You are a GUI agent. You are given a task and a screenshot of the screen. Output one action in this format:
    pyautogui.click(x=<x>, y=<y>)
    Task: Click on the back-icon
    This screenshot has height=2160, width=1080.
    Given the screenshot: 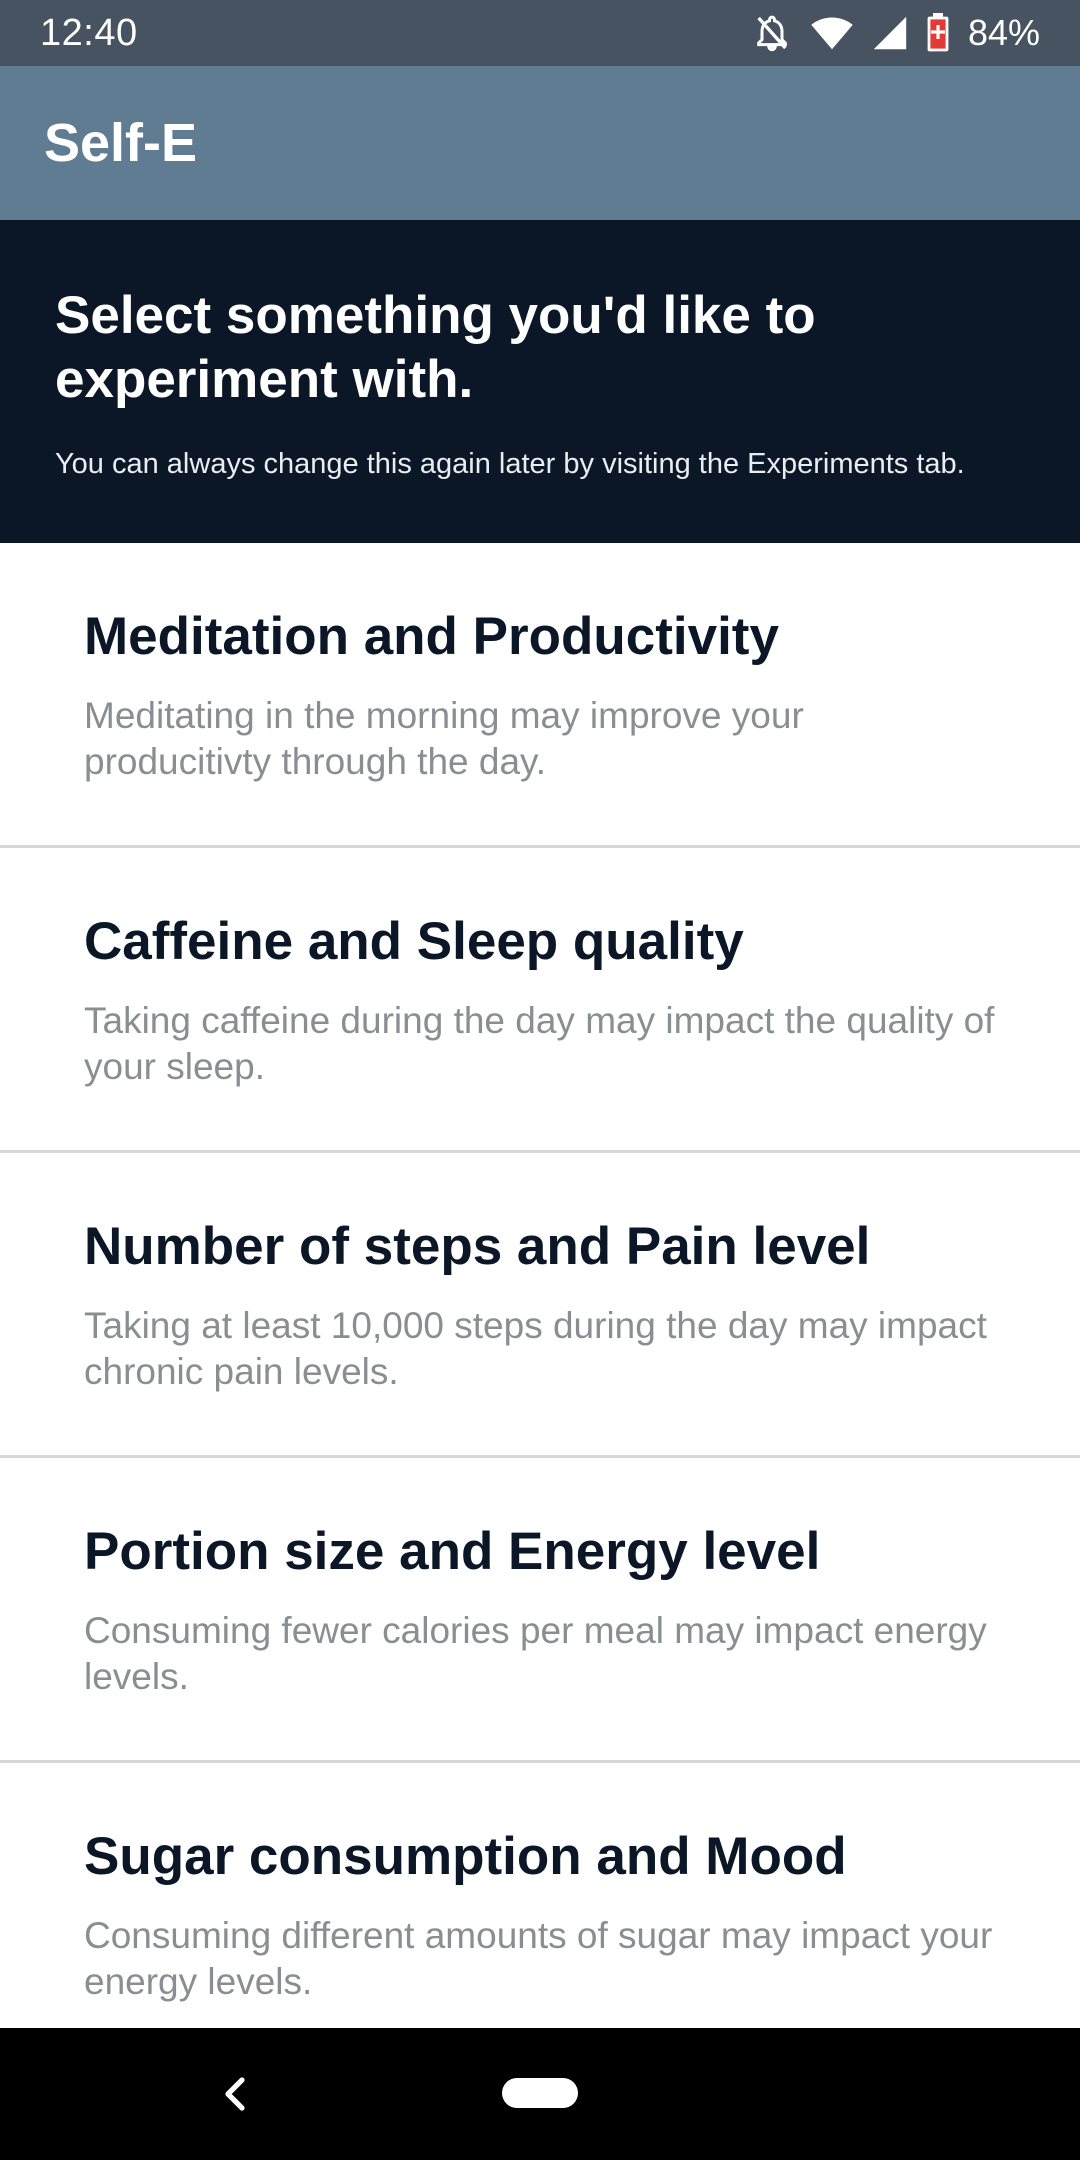 What is the action you would take?
    pyautogui.click(x=235, y=2096)
    